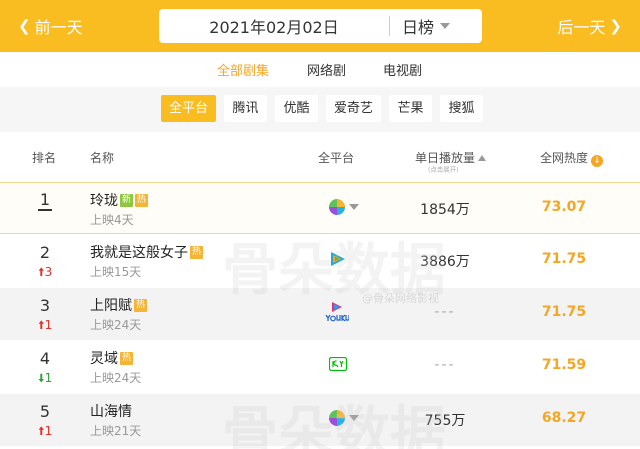  Describe the element at coordinates (326, 69) in the screenshot. I see `tab-web-series: 网络剧` at that location.